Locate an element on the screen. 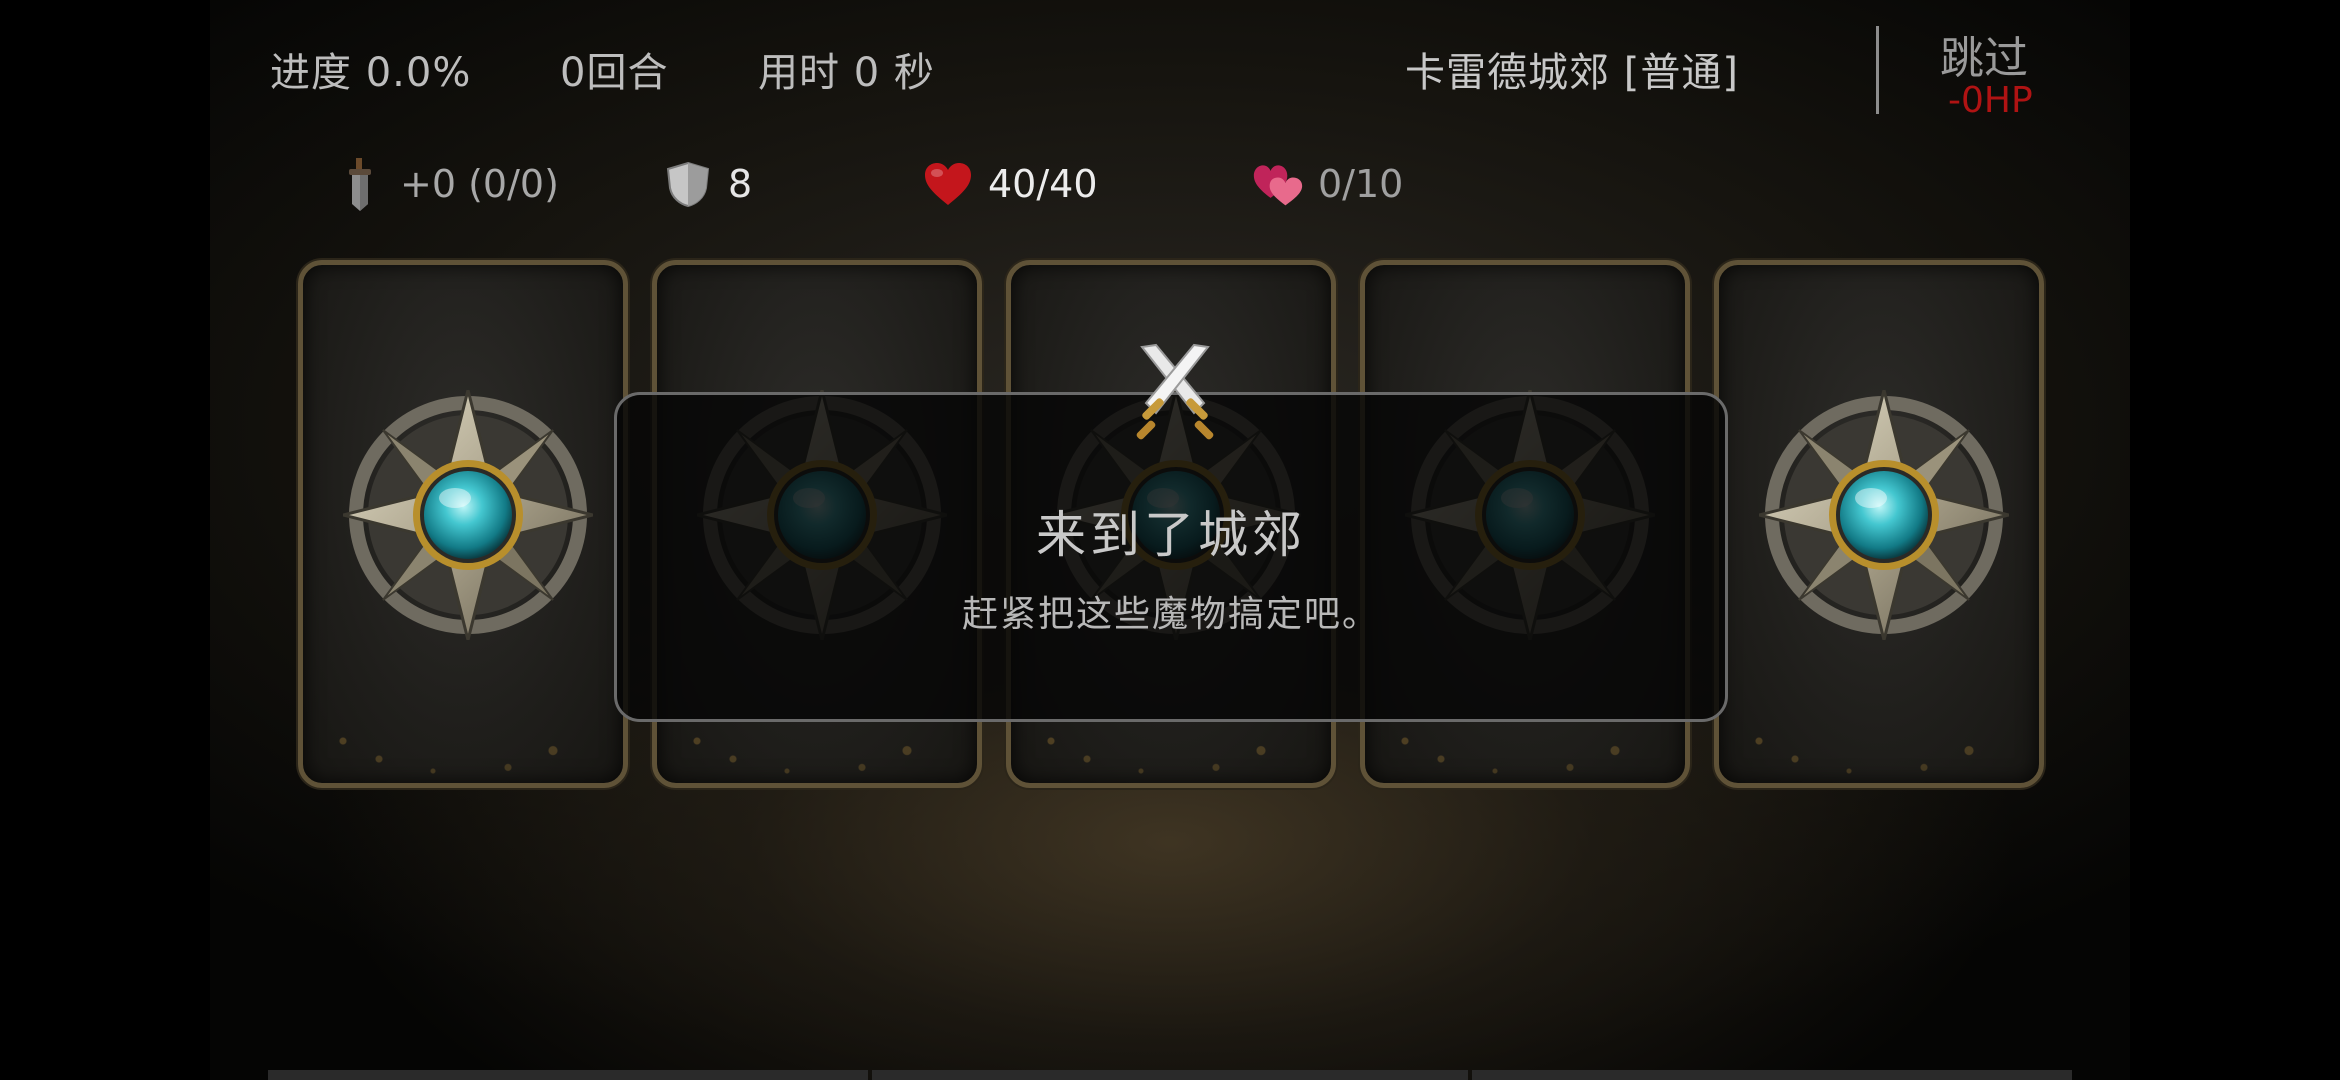 Image resolution: width=2340 pixels, height=1080 pixels. double-heart-icon is located at coordinates (1278, 184).